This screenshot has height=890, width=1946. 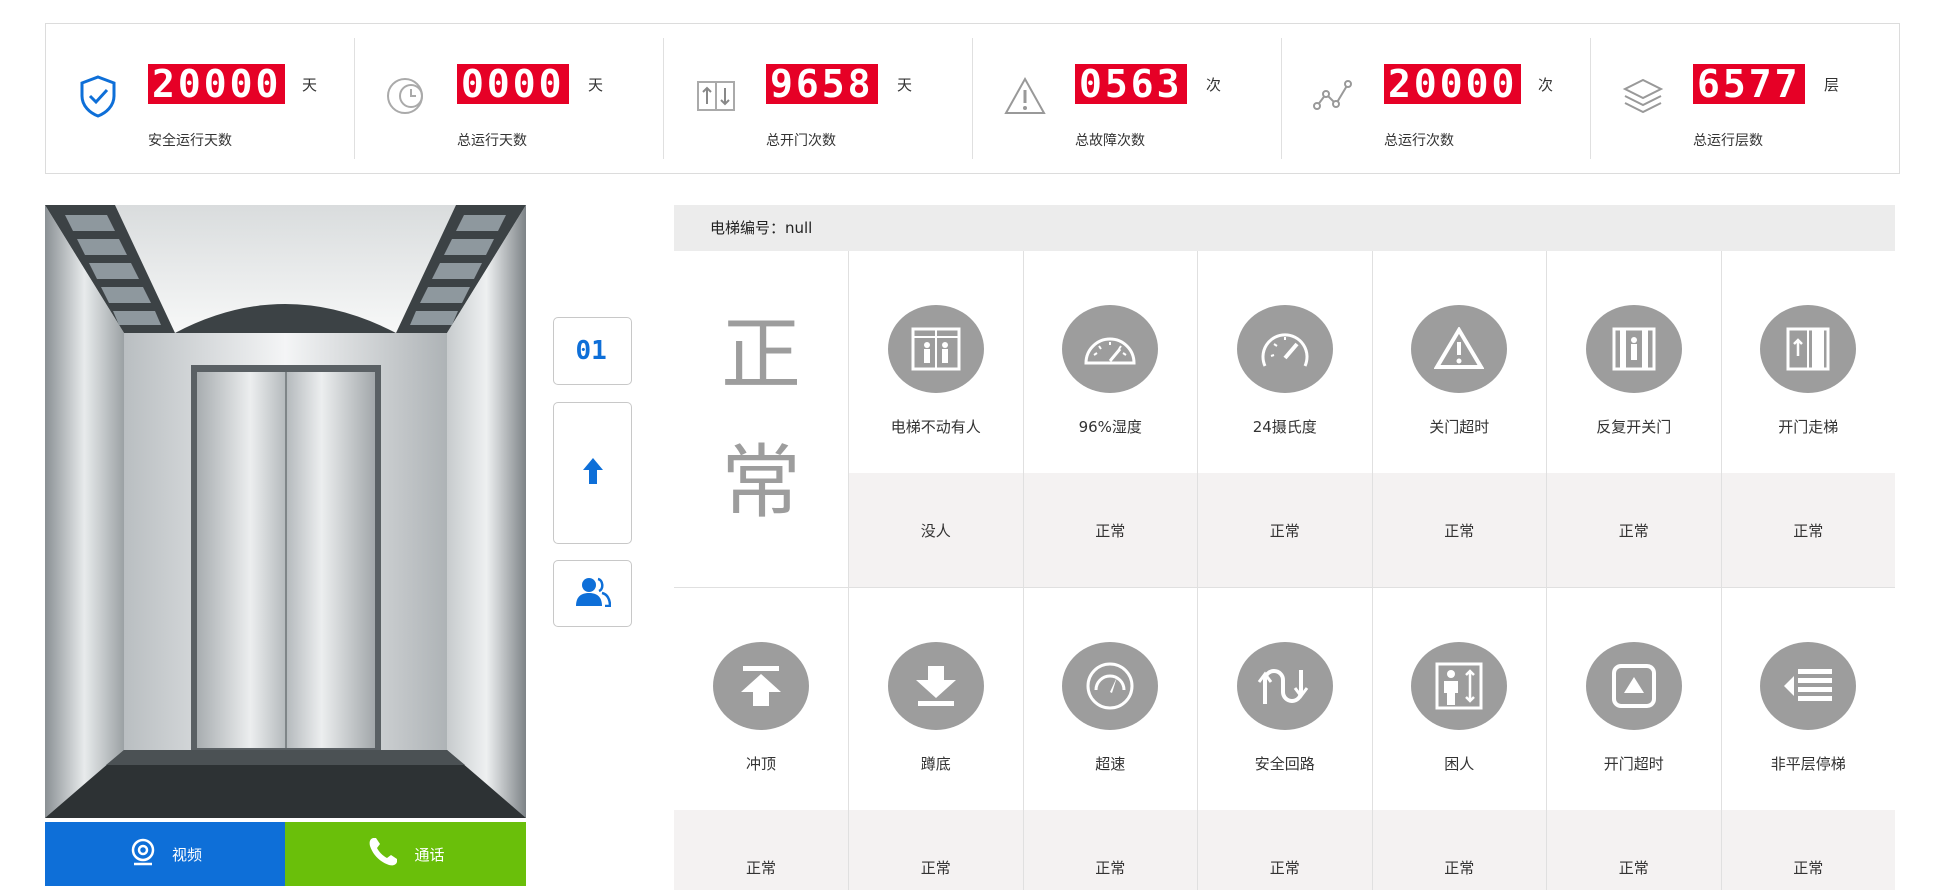 What do you see at coordinates (1459, 686) in the screenshot?
I see `trapped-person-icon` at bounding box center [1459, 686].